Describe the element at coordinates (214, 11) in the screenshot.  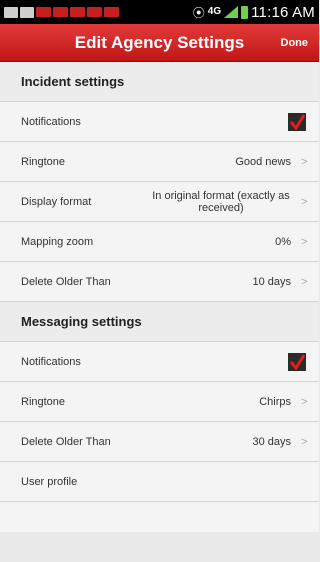
I see `network-type: 4G` at that location.